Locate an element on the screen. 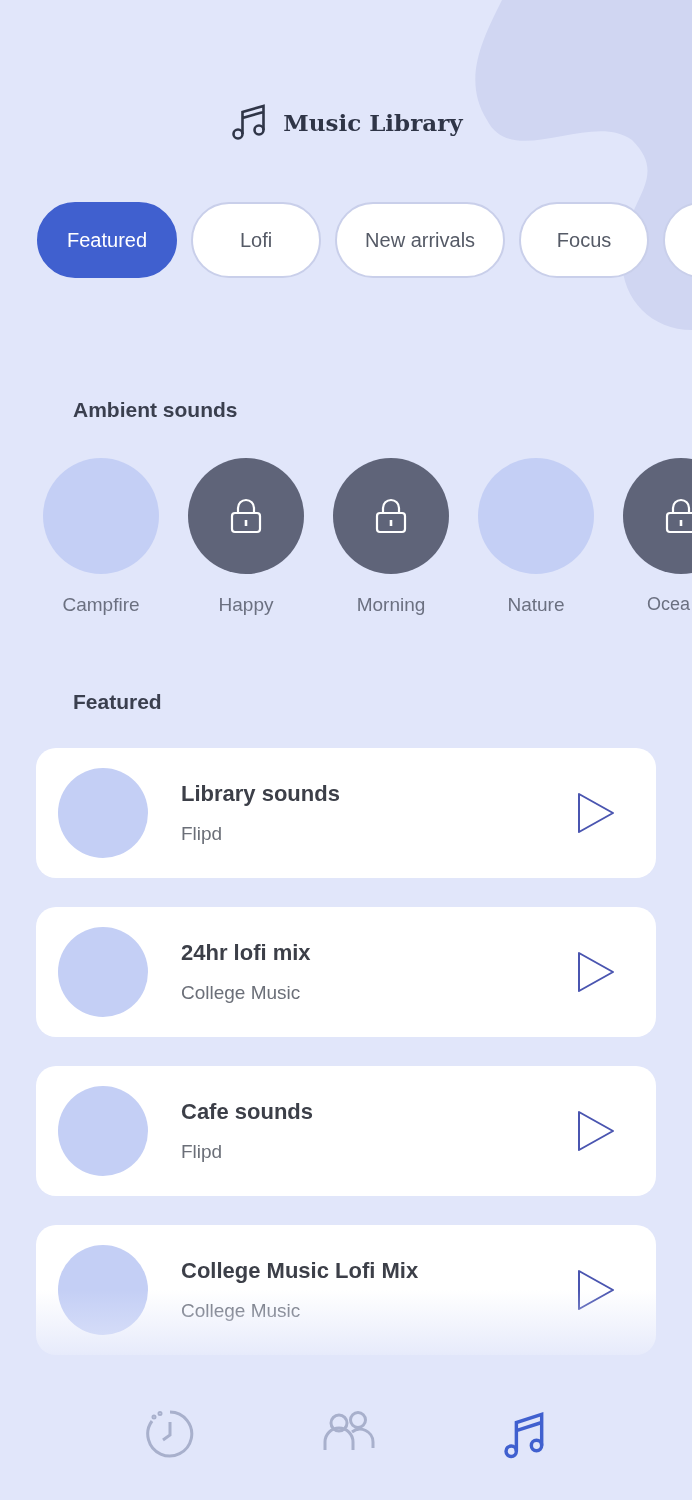  track-title: Cafe sounds is located at coordinates (248, 1112).